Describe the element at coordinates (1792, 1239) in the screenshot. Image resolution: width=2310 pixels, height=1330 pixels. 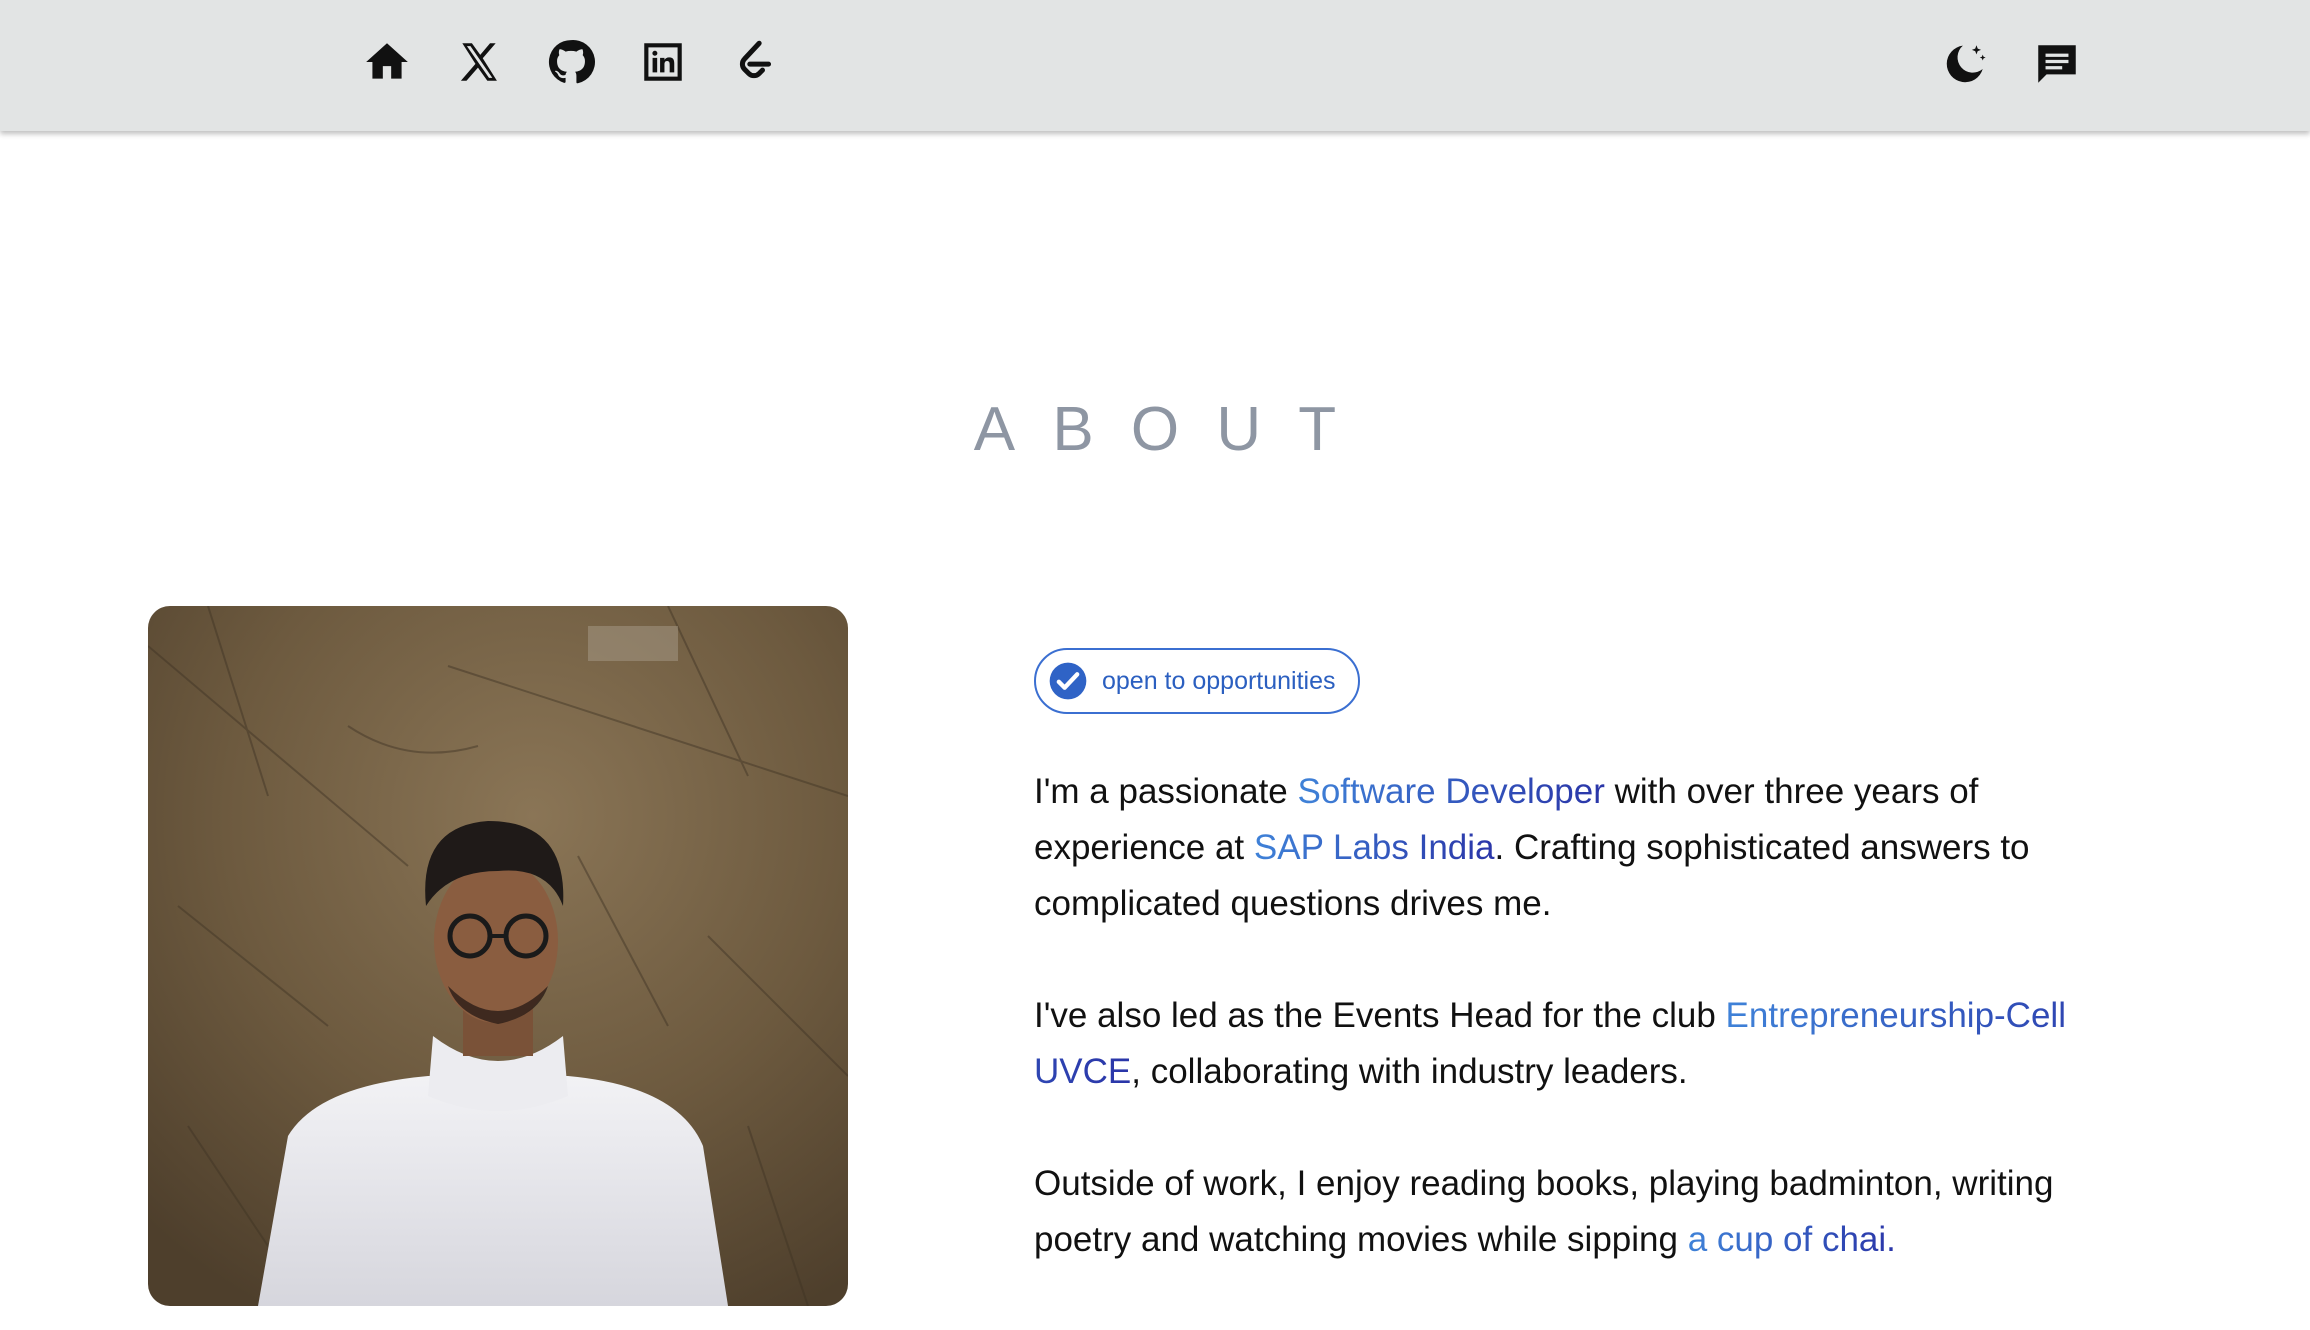
I see `cup-of-chai-link: a cup of chai.` at that location.